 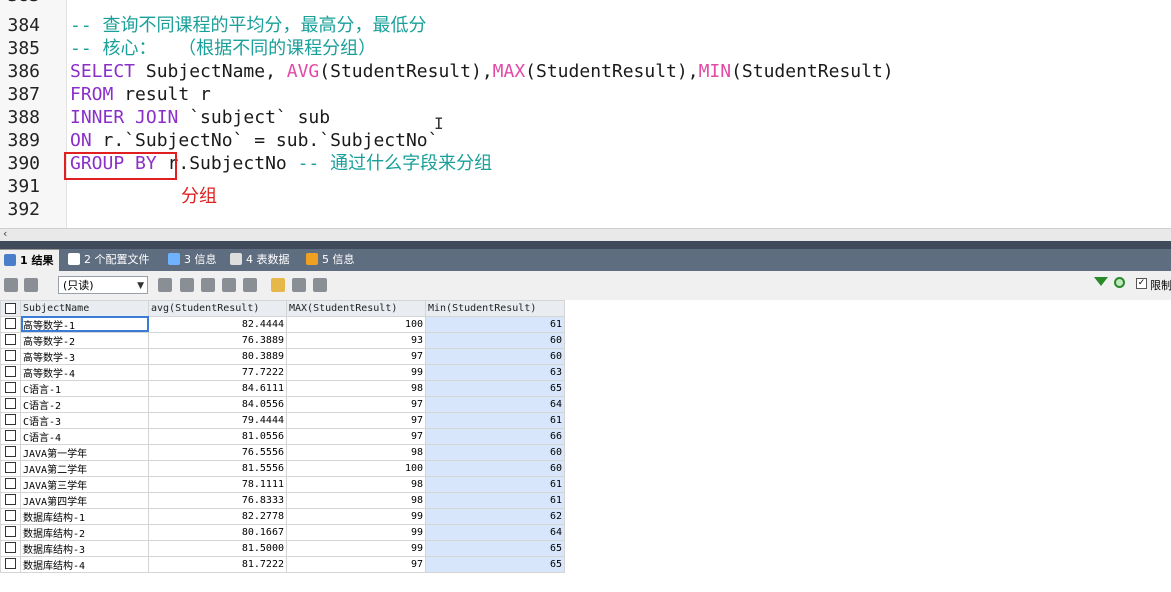 I want to click on table-row: C语言-4 81.0556 97 66, so click(x=282, y=436).